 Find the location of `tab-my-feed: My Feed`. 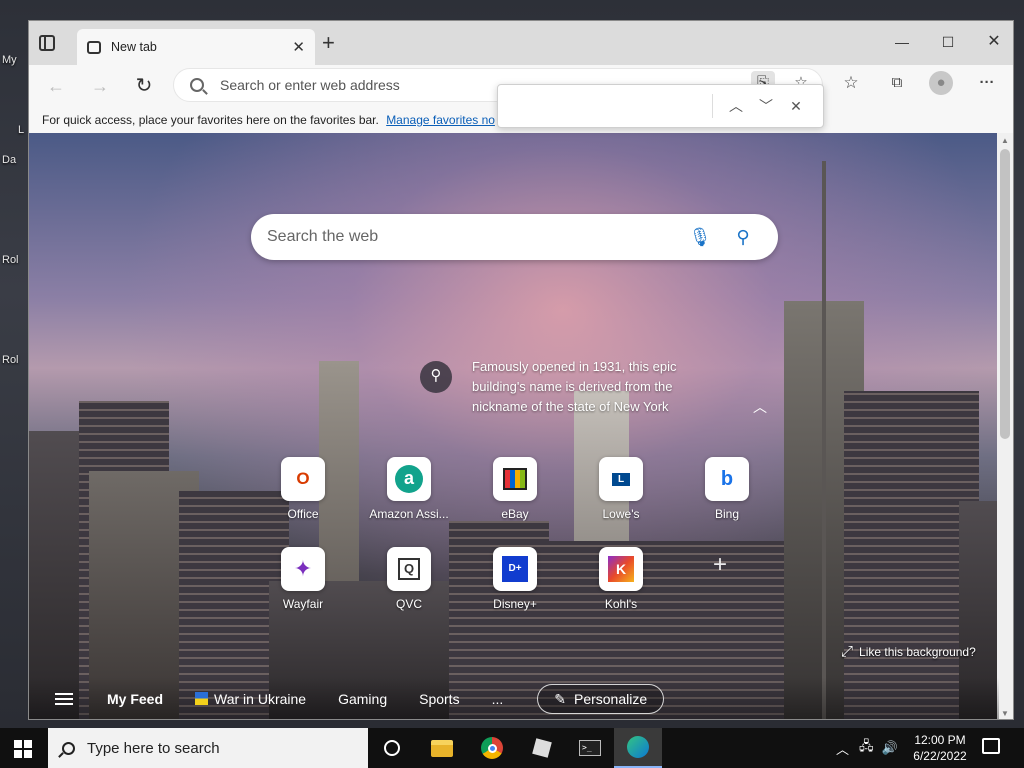

tab-my-feed: My Feed is located at coordinates (135, 699).